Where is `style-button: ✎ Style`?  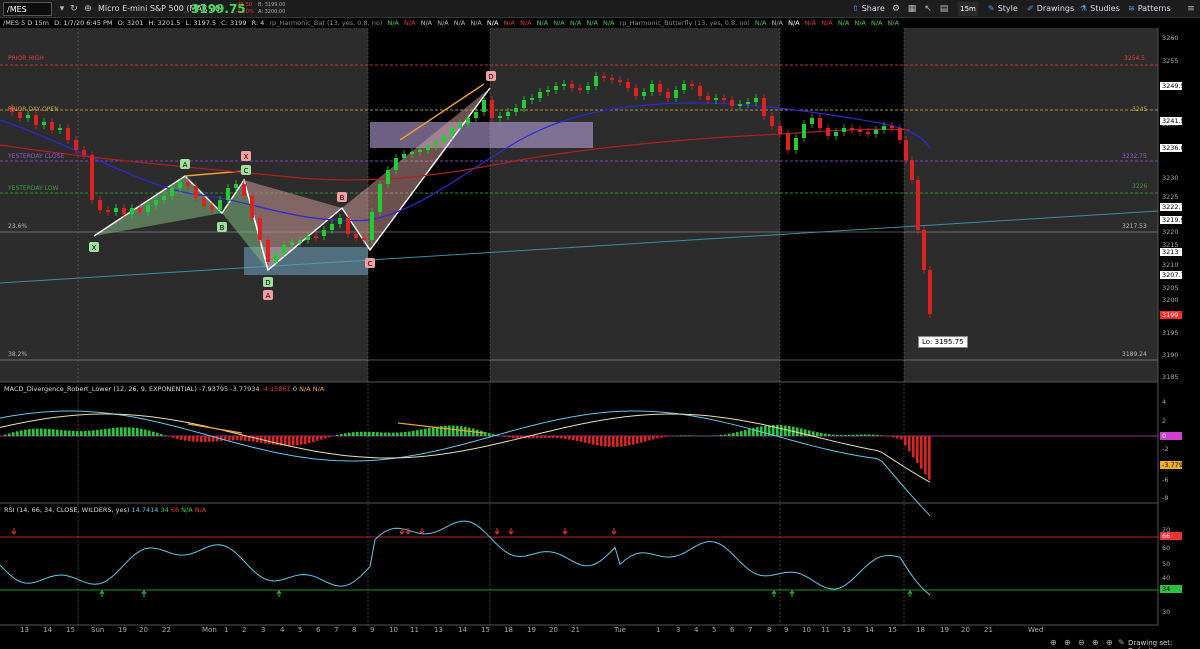 style-button: ✎ Style is located at coordinates (1003, 9).